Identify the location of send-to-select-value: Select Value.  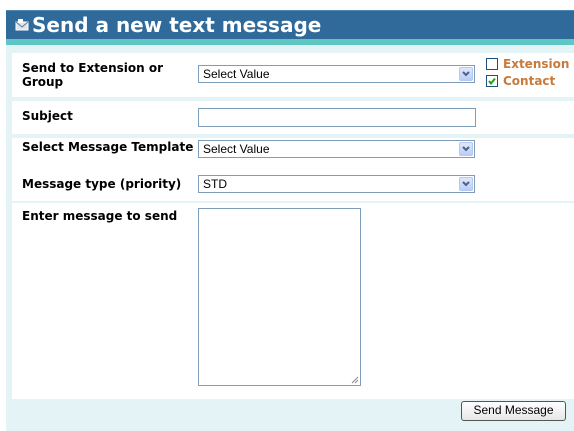
(236, 74).